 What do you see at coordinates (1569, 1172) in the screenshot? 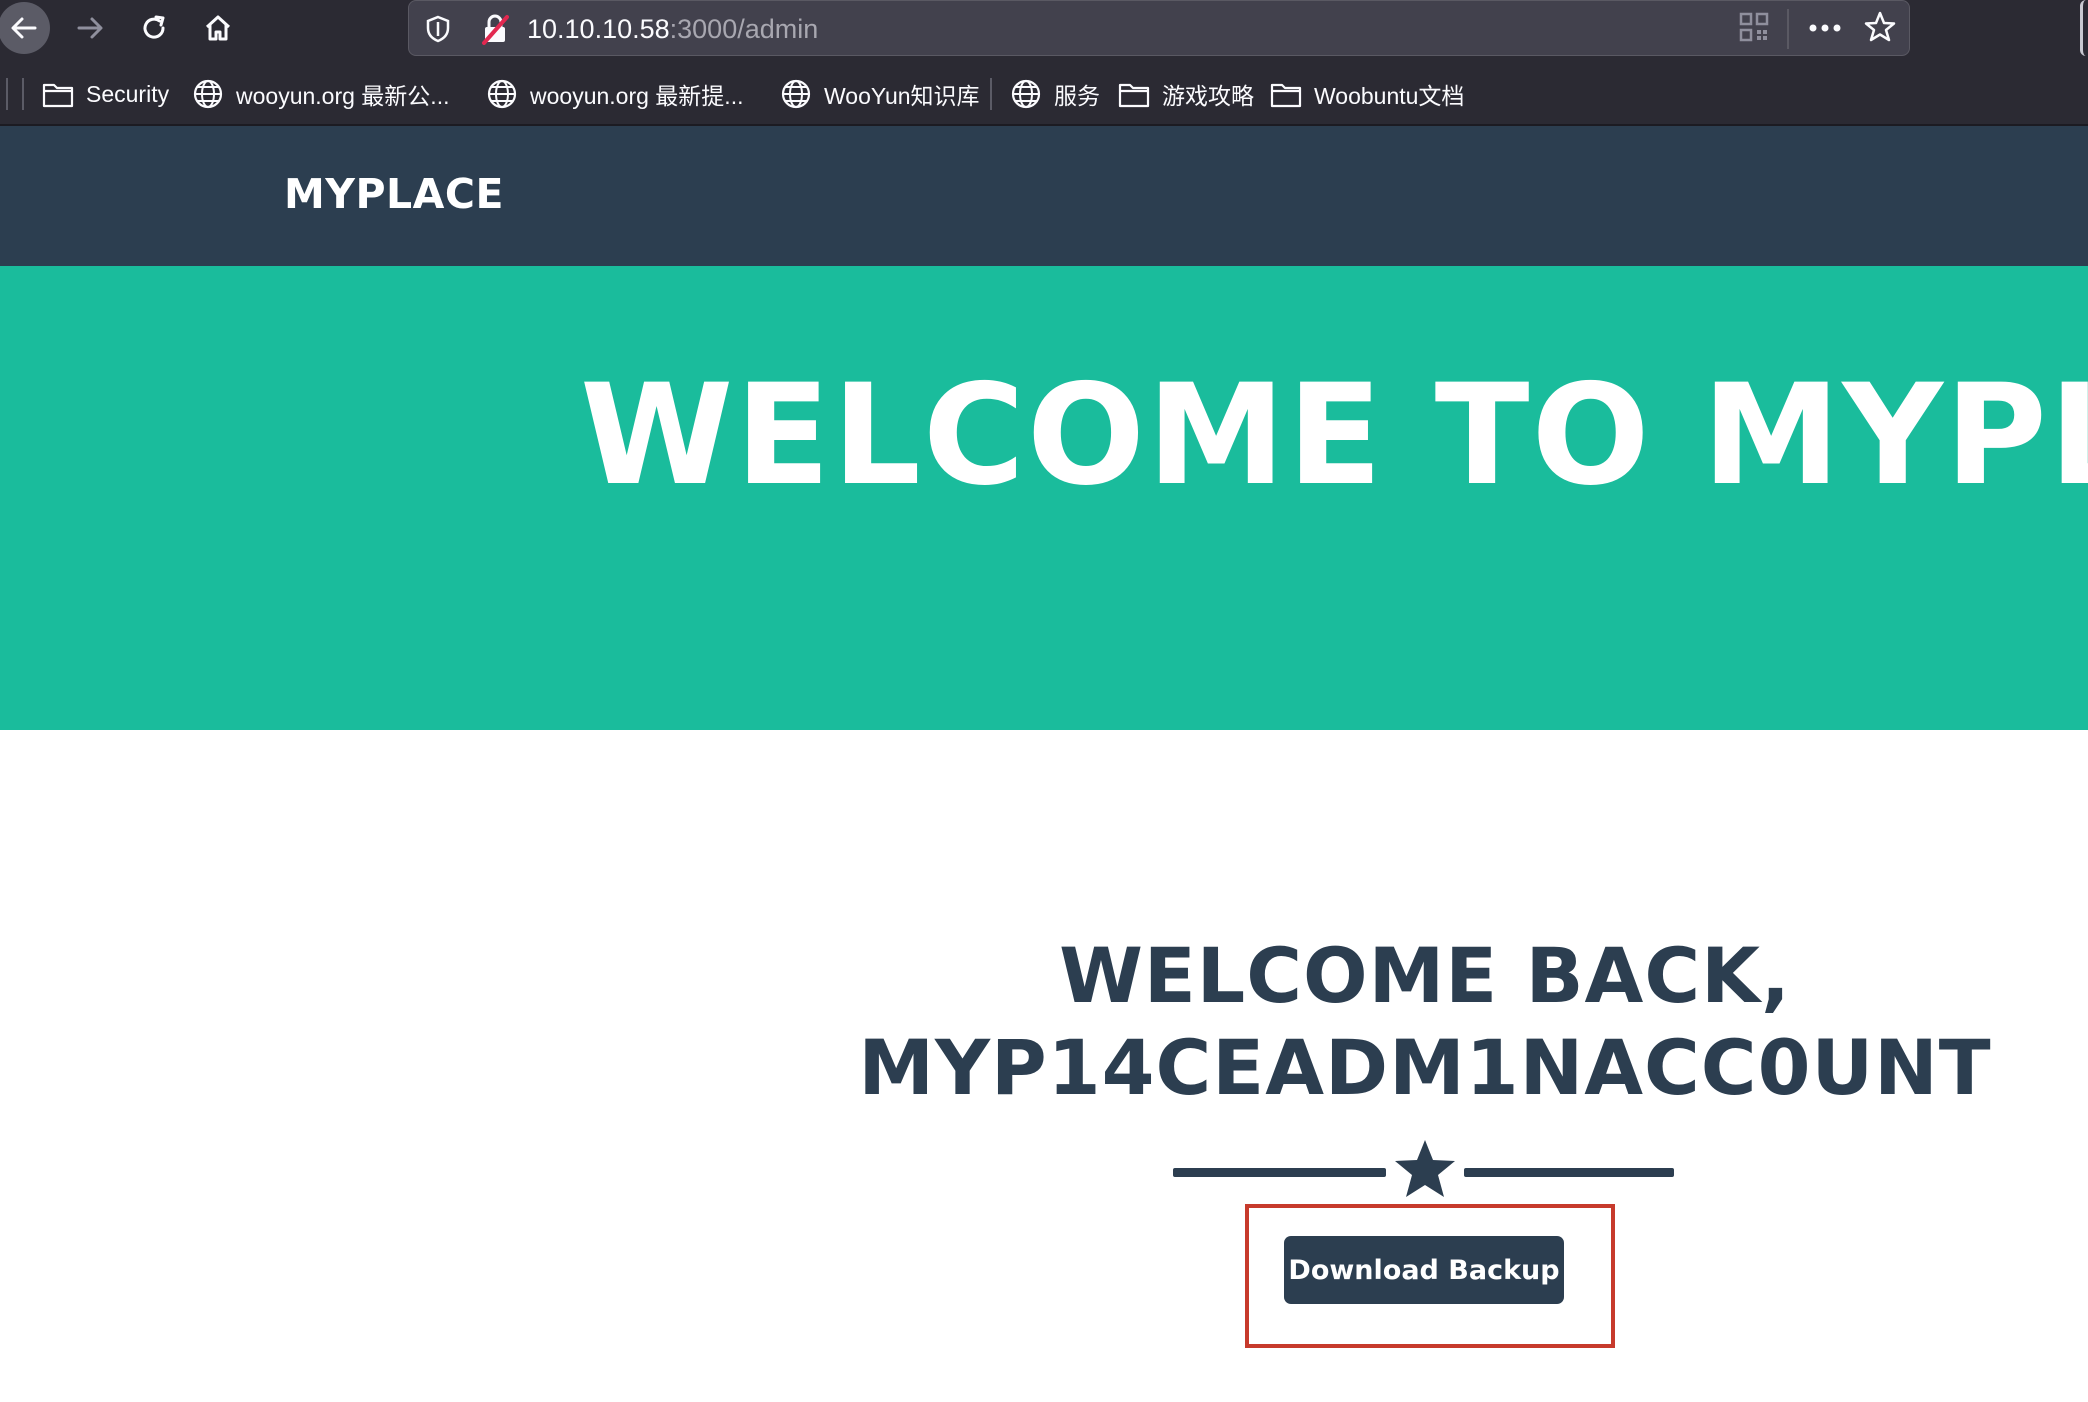
I see `divider-line-right` at bounding box center [1569, 1172].